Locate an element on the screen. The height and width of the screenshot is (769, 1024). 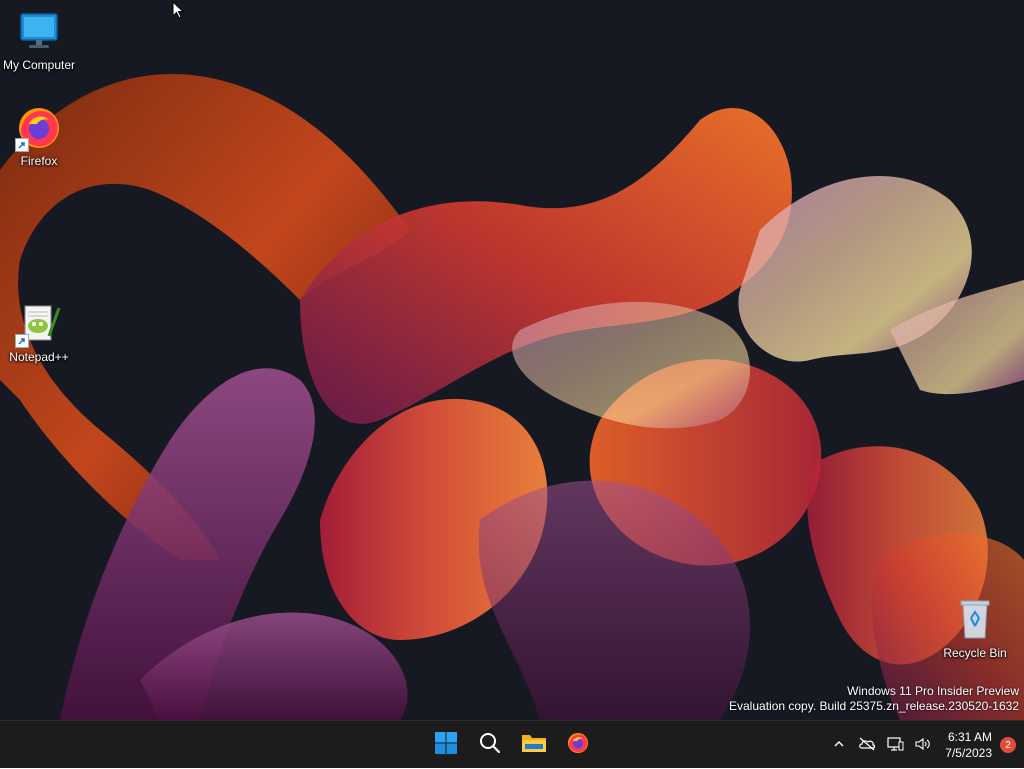
desktop-icon-firefox: Firefox is located at coordinates (39, 136).